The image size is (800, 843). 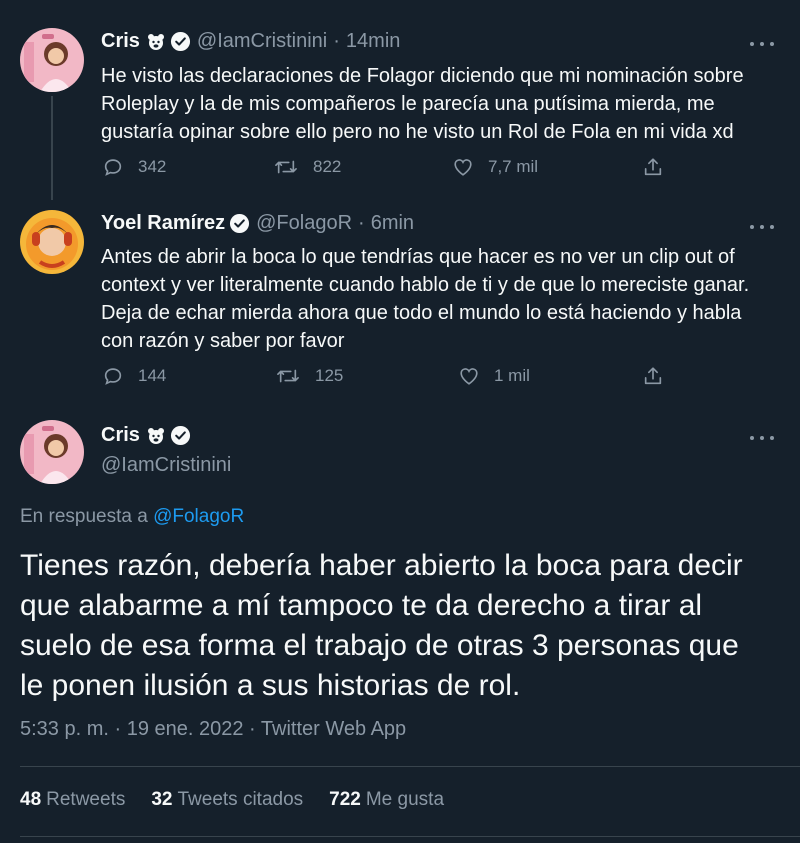 What do you see at coordinates (392, 223) in the screenshot?
I see `tweet-time: 6min` at bounding box center [392, 223].